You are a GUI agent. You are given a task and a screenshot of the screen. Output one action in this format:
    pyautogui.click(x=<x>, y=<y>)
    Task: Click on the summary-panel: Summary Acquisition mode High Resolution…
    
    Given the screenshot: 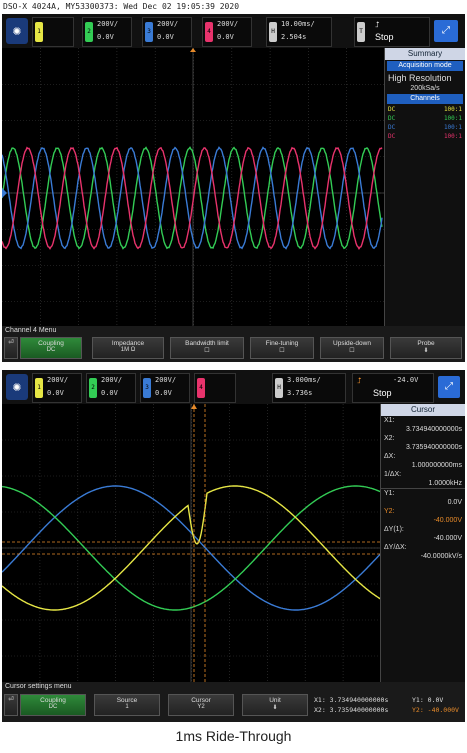 What is the action you would take?
    pyautogui.click(x=424, y=193)
    